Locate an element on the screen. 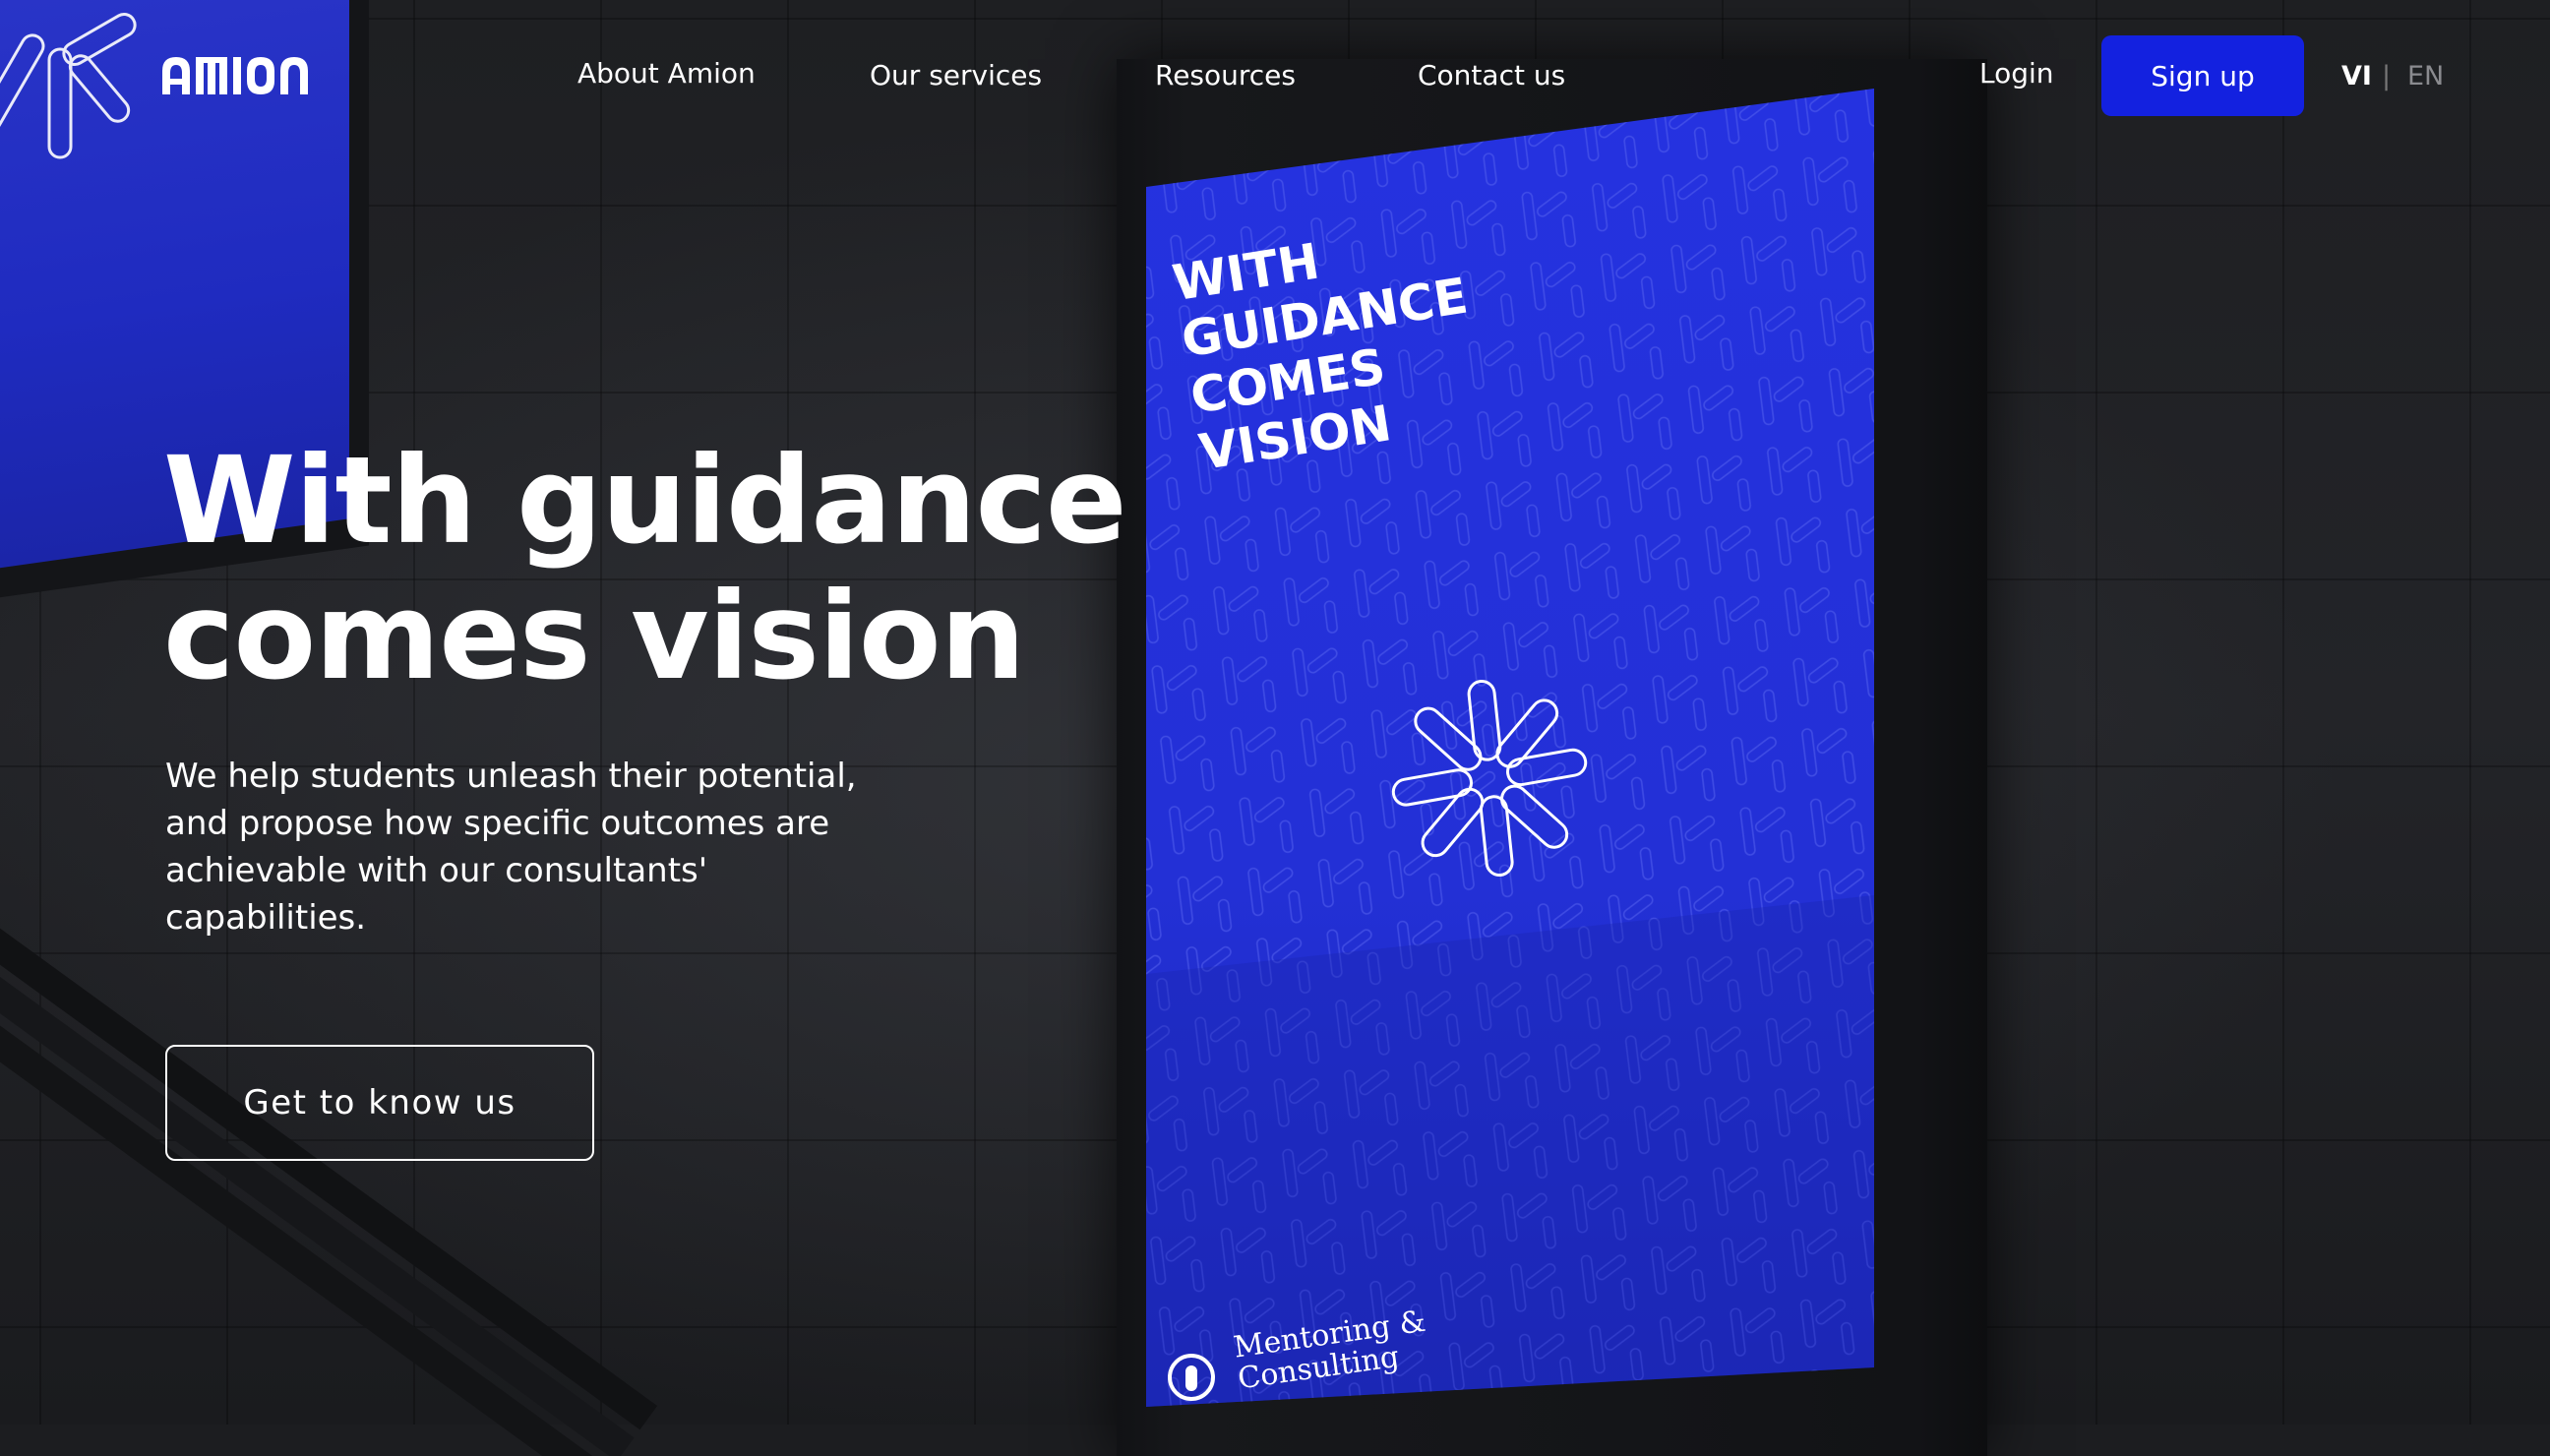 The height and width of the screenshot is (1456, 2550). language-en: EN is located at coordinates (2425, 76).